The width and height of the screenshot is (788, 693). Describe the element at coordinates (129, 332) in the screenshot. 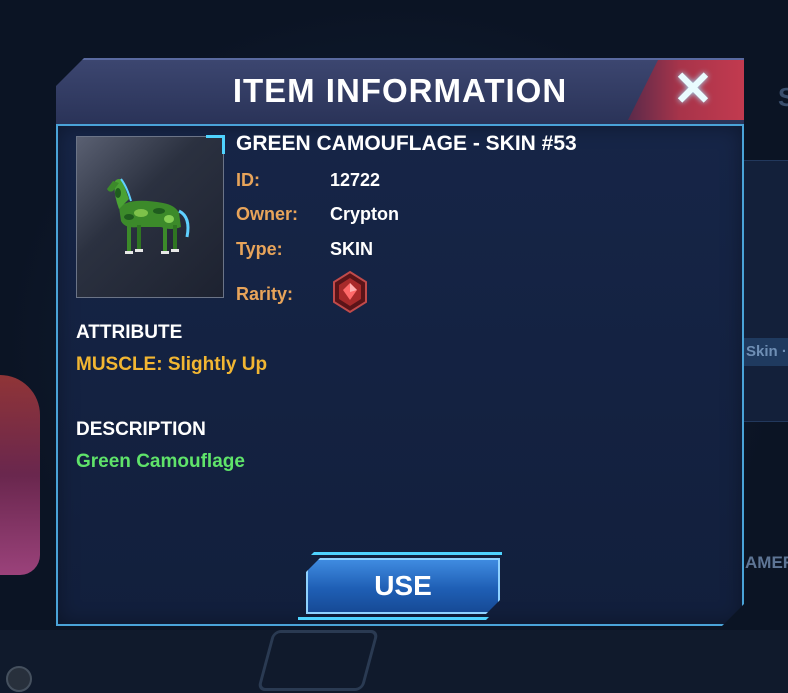

I see `attribute-title: ATTRIBUTE` at that location.